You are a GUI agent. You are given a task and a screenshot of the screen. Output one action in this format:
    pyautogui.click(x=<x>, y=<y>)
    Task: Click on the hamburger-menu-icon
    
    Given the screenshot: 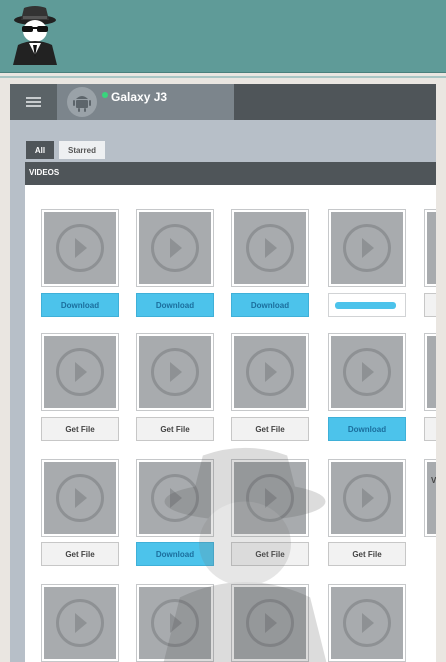 What is the action you would take?
    pyautogui.click(x=33, y=102)
    